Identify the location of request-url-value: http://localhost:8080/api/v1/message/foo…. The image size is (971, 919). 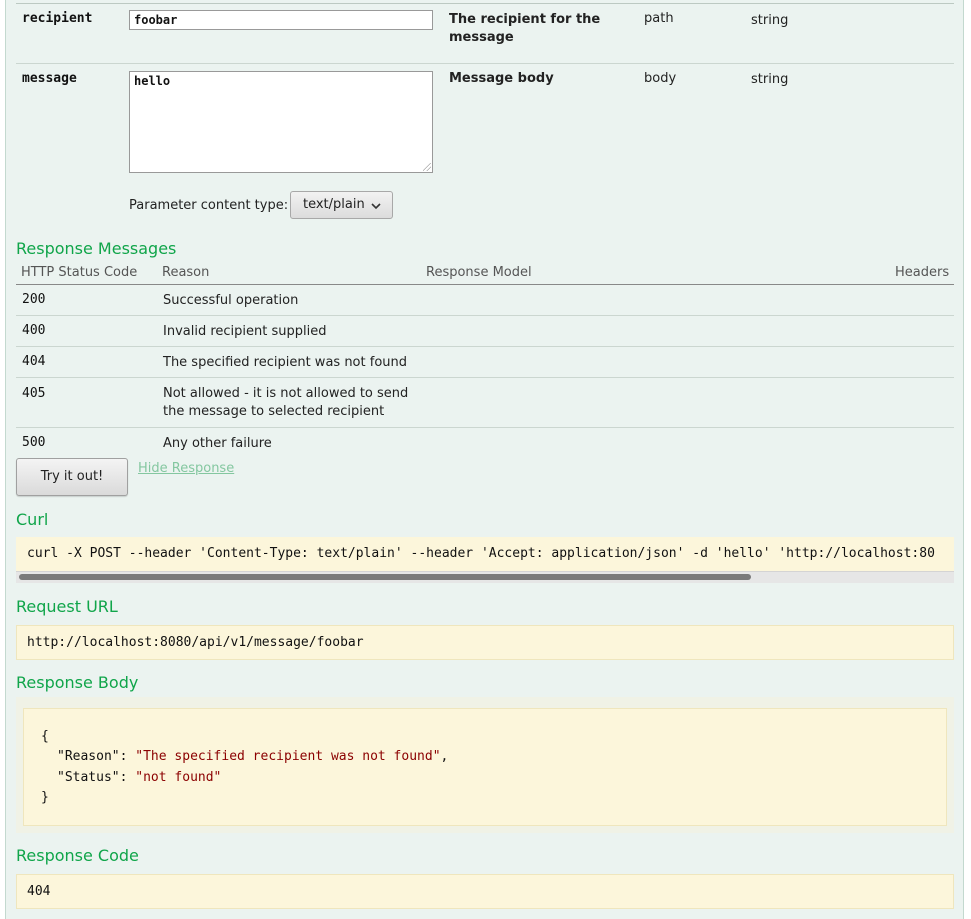
(195, 642).